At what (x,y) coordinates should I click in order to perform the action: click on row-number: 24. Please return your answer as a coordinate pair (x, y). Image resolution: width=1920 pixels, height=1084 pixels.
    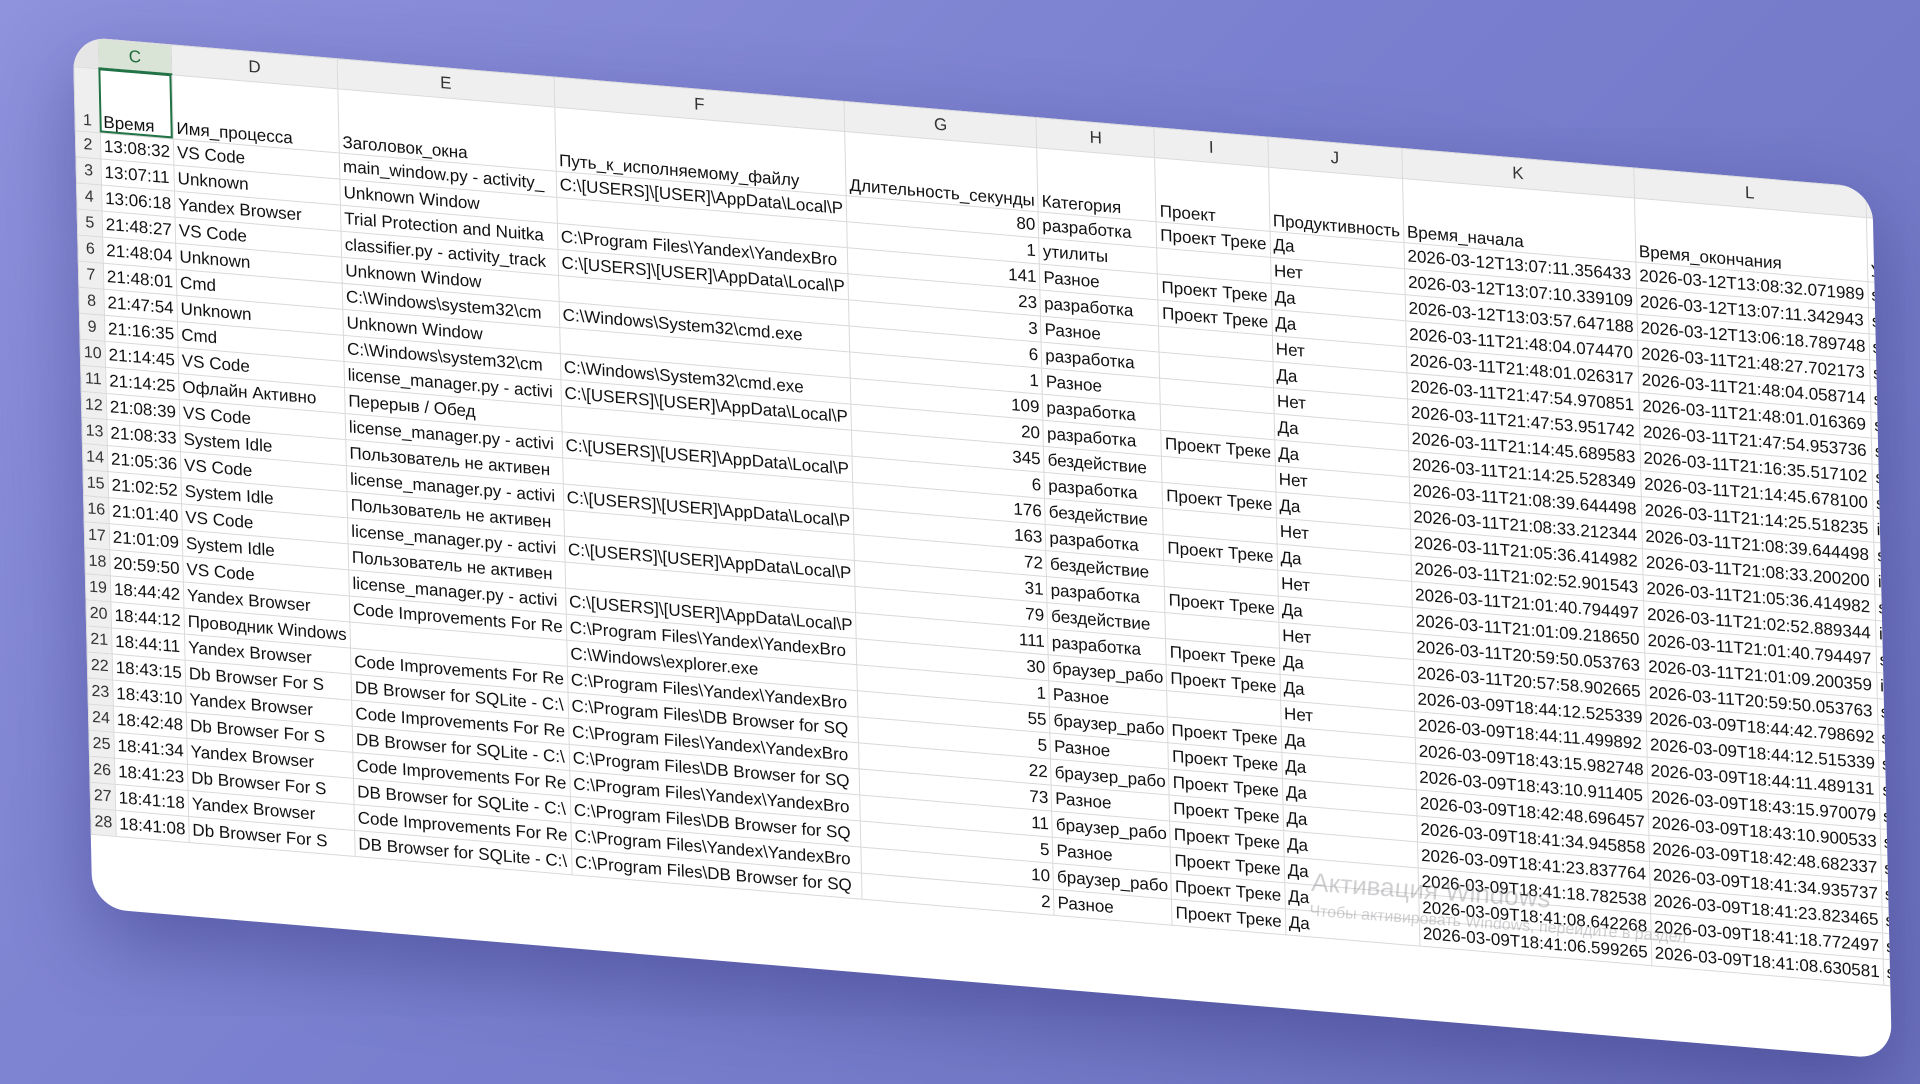
    Looking at the image, I should click on (101, 717).